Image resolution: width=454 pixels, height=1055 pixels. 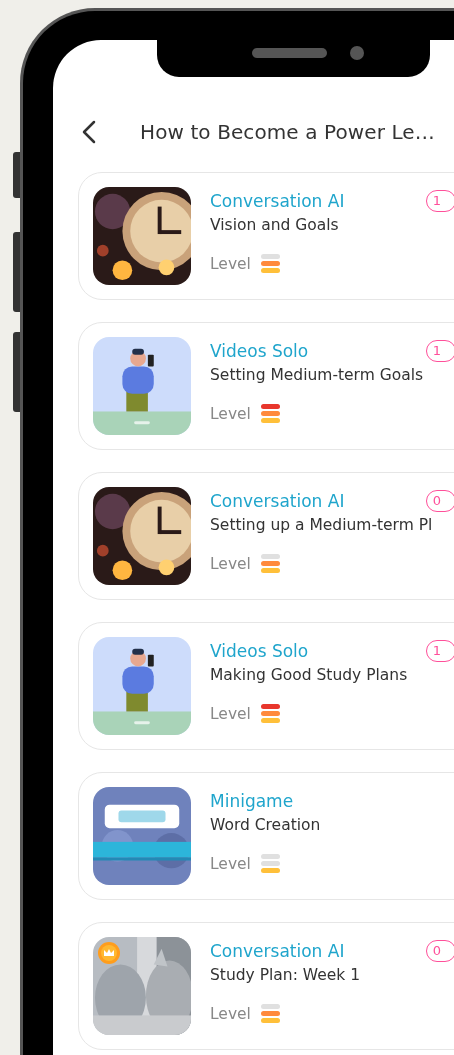 What do you see at coordinates (252, 801) in the screenshot?
I see `lesson-type: Minigame` at bounding box center [252, 801].